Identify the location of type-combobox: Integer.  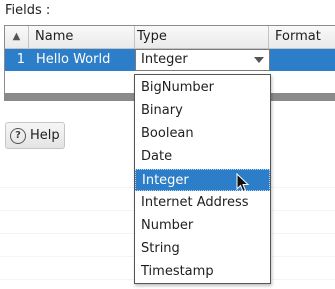
(202, 60).